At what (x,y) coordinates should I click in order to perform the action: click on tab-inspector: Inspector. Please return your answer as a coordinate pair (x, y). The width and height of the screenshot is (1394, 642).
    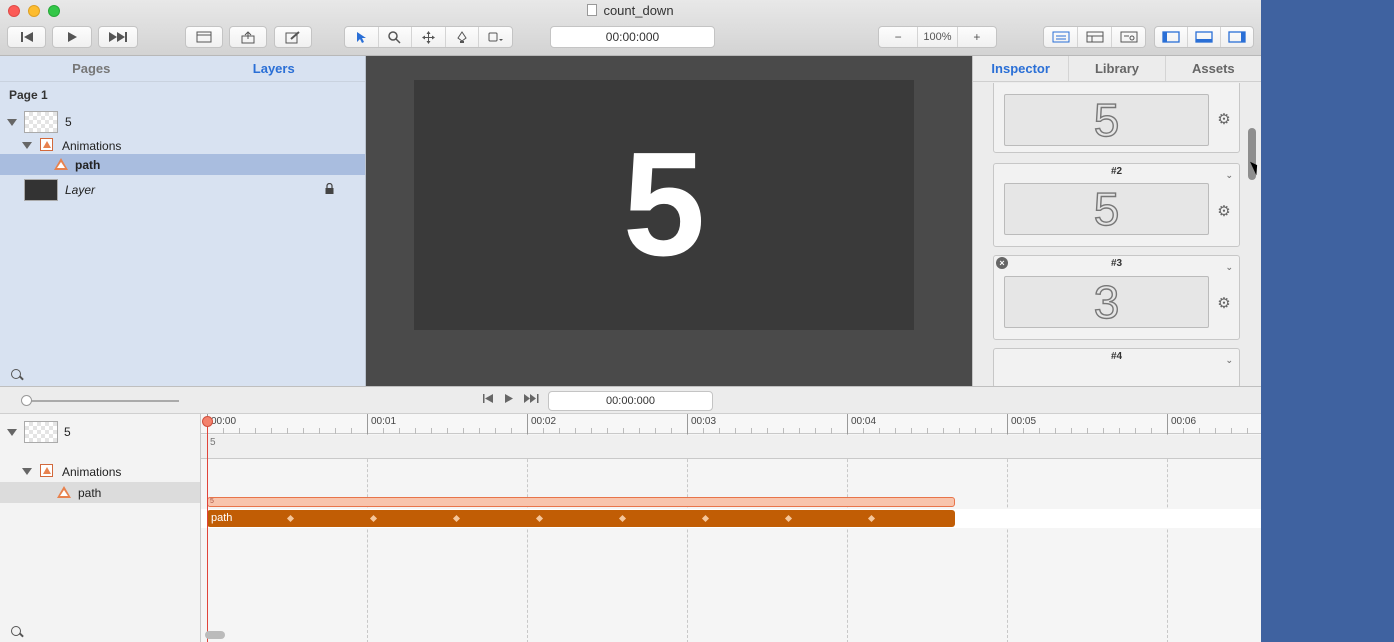
    Looking at the image, I should click on (1021, 68).